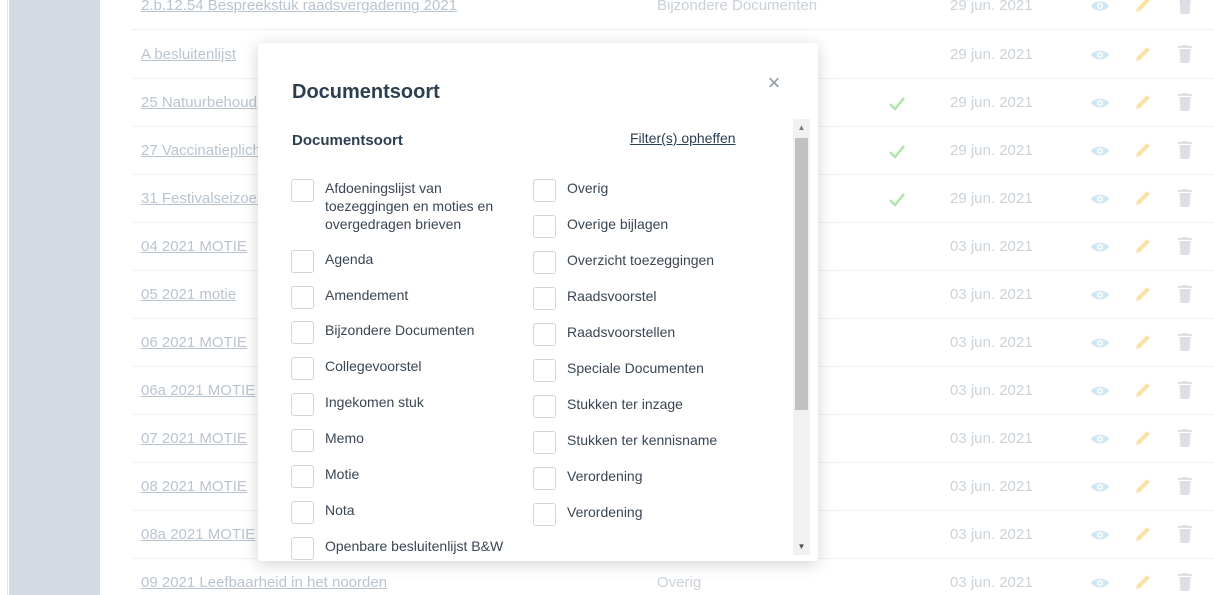 The image size is (1214, 595). What do you see at coordinates (366, 92) in the screenshot?
I see `modal-title: Documentsoort` at bounding box center [366, 92].